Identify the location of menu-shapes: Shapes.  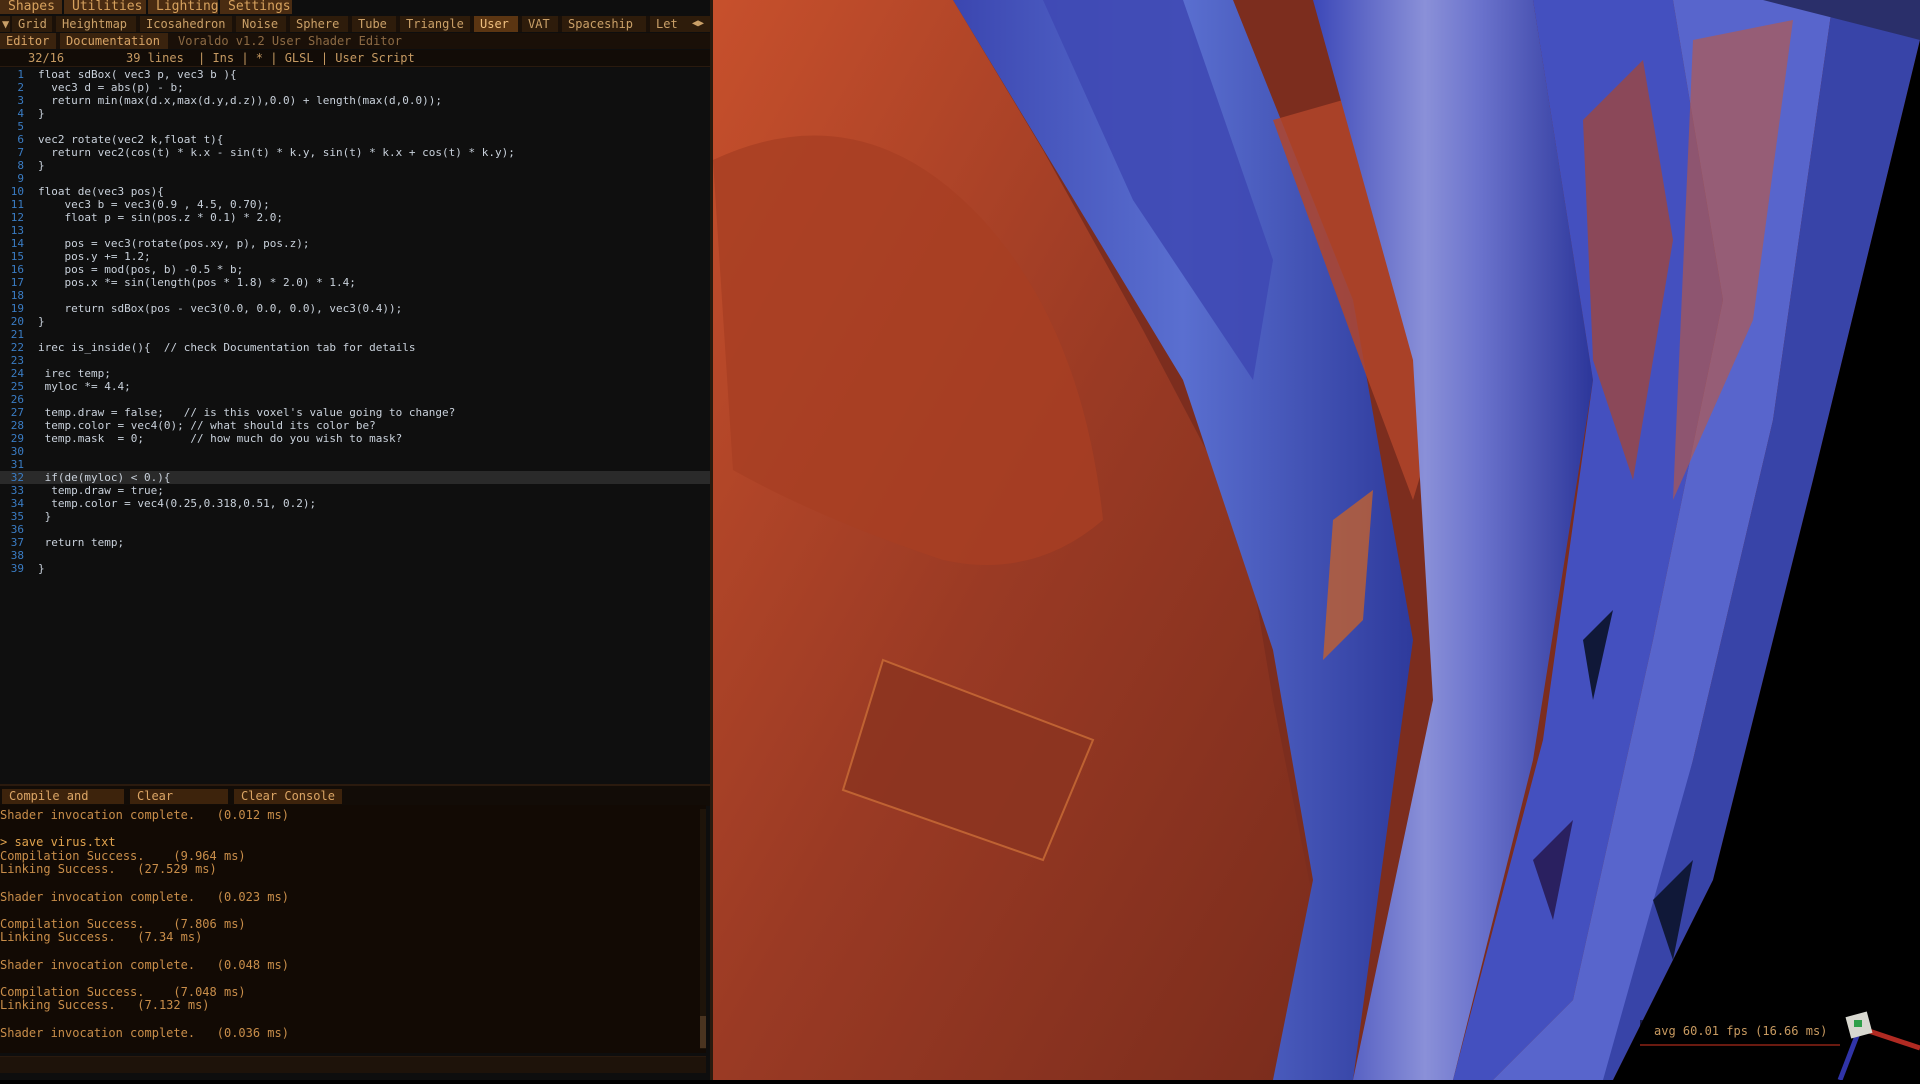
(31, 7).